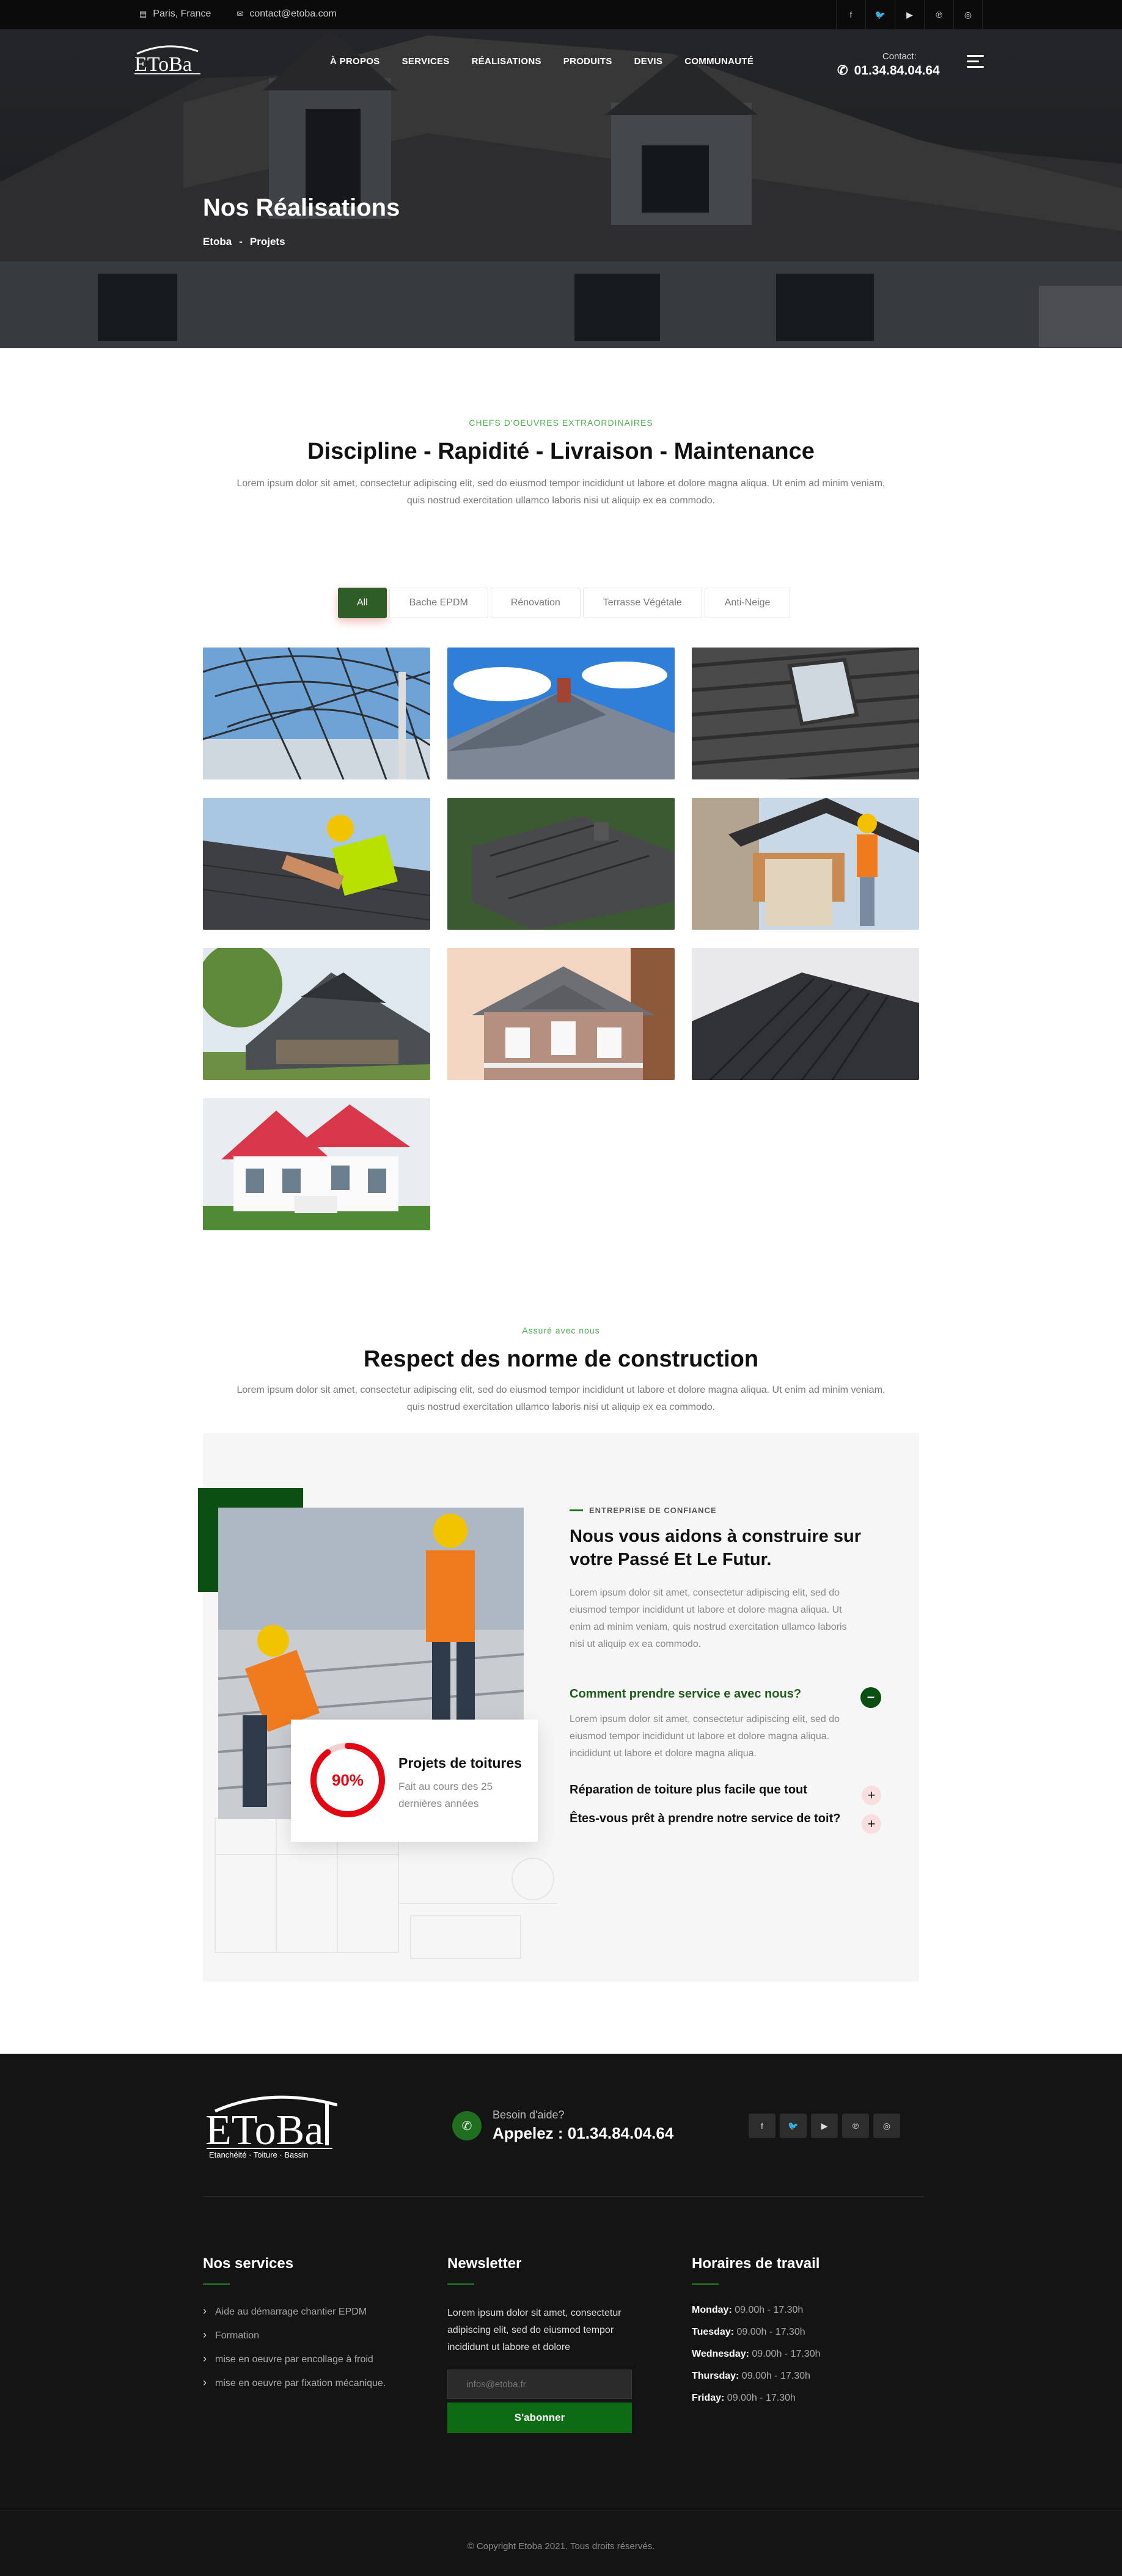 This screenshot has width=1122, height=2576. Describe the element at coordinates (561, 1359) in the screenshot. I see `standards-title: Respect des norme de construction` at that location.